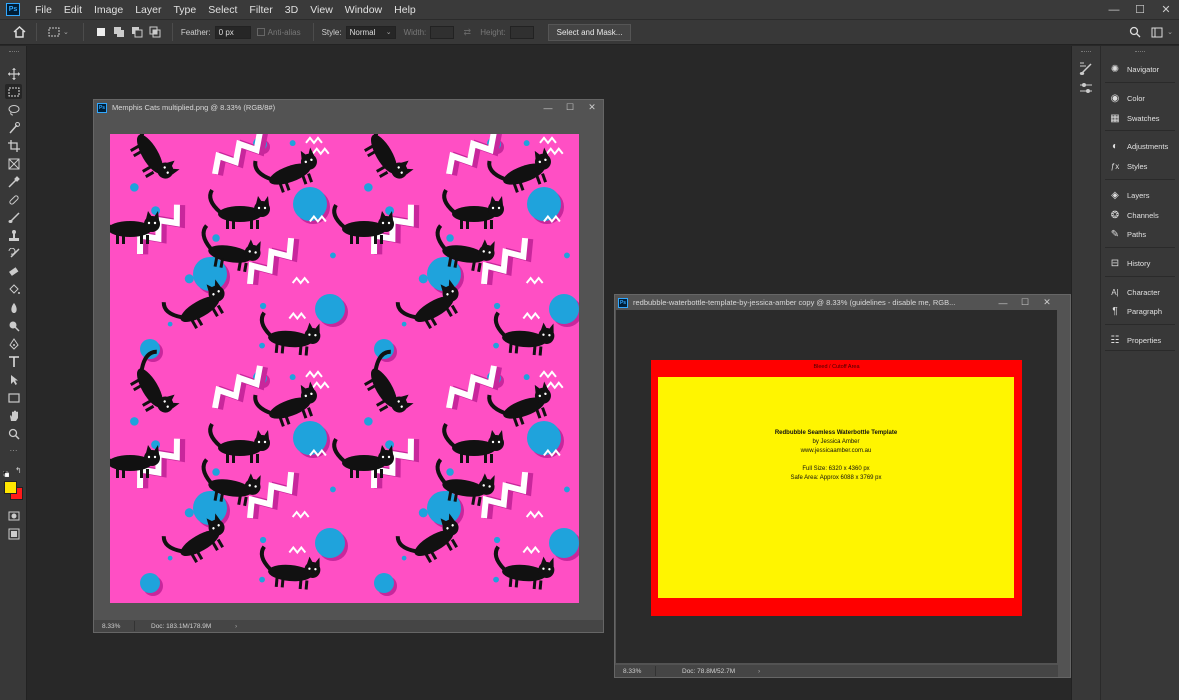  What do you see at coordinates (222, 10) in the screenshot?
I see `menu-select: Select` at bounding box center [222, 10].